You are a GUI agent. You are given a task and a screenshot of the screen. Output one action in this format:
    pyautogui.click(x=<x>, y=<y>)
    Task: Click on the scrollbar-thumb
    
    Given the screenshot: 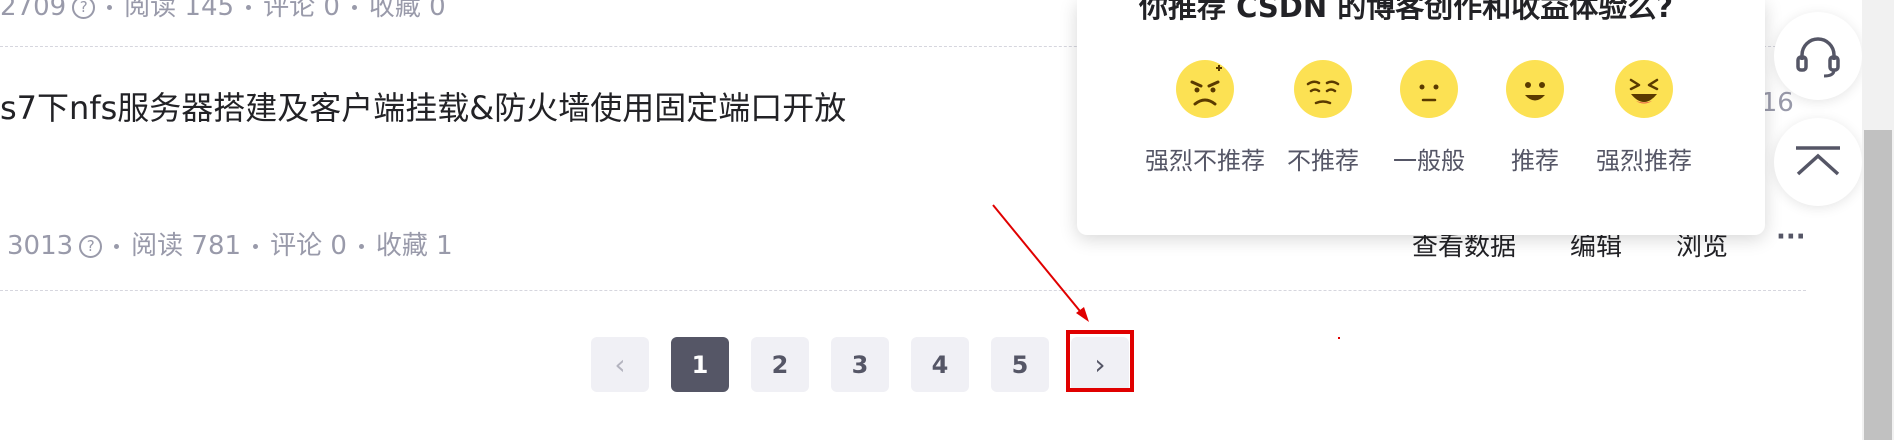 What is the action you would take?
    pyautogui.click(x=1878, y=285)
    